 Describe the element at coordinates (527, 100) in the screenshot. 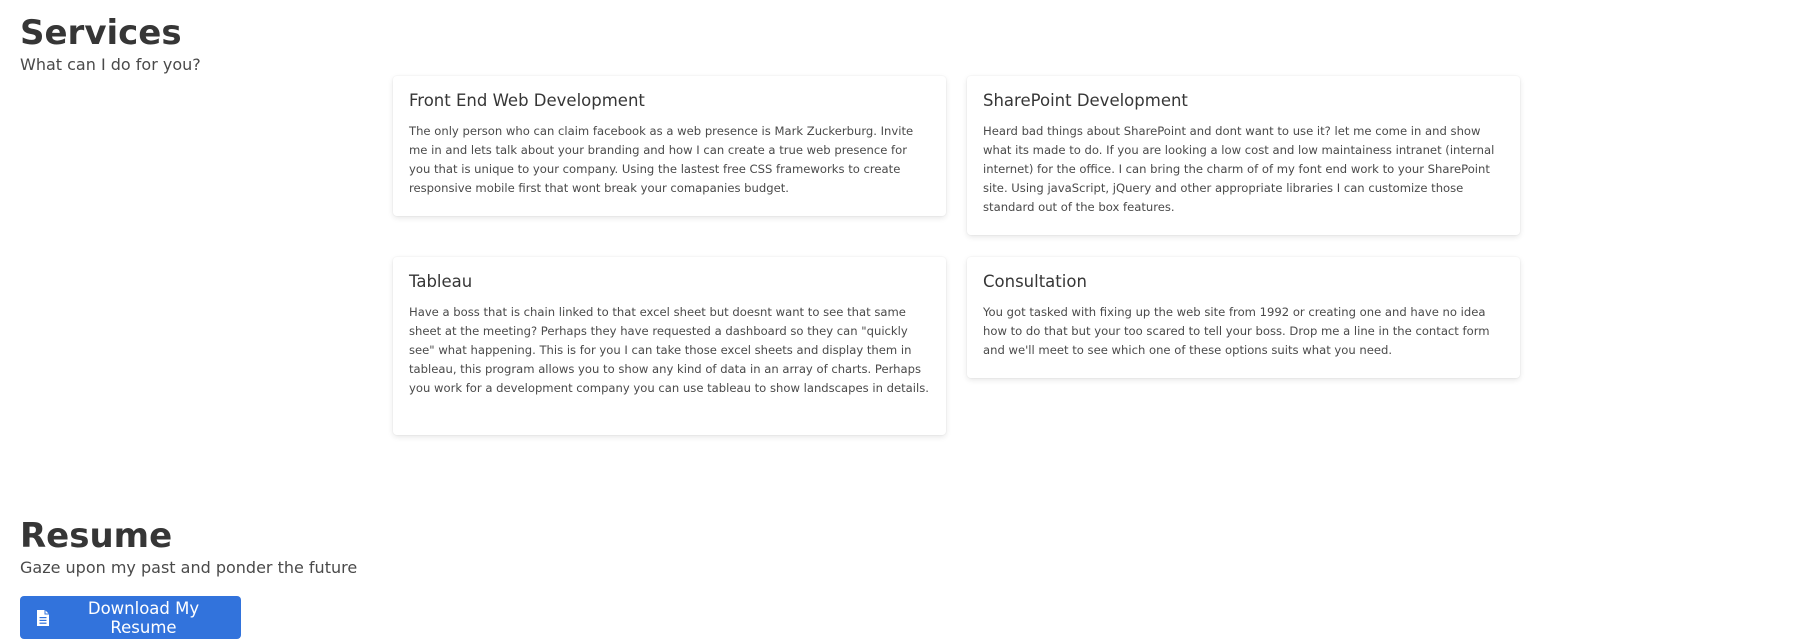

I see `card-title: Front End Web Development` at that location.